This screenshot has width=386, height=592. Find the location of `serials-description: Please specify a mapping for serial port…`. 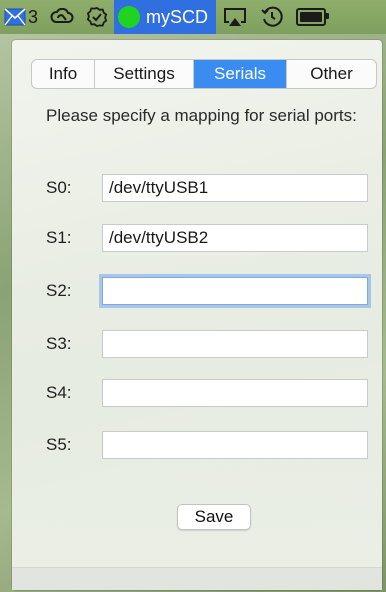

serials-description: Please specify a mapping for serial port… is located at coordinates (201, 115).